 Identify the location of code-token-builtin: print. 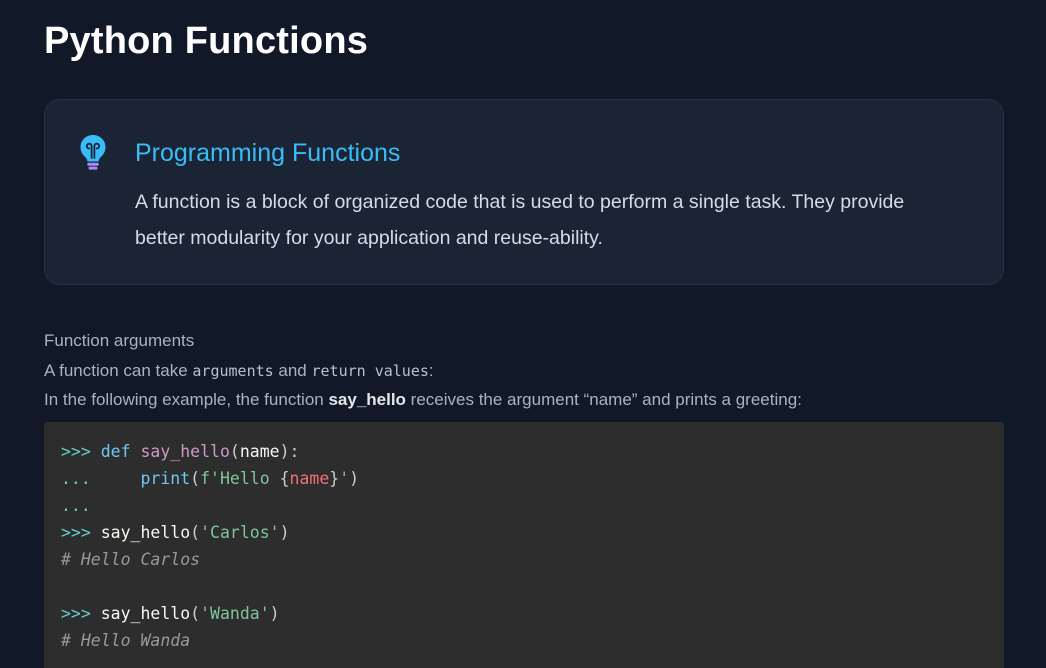
(165, 478).